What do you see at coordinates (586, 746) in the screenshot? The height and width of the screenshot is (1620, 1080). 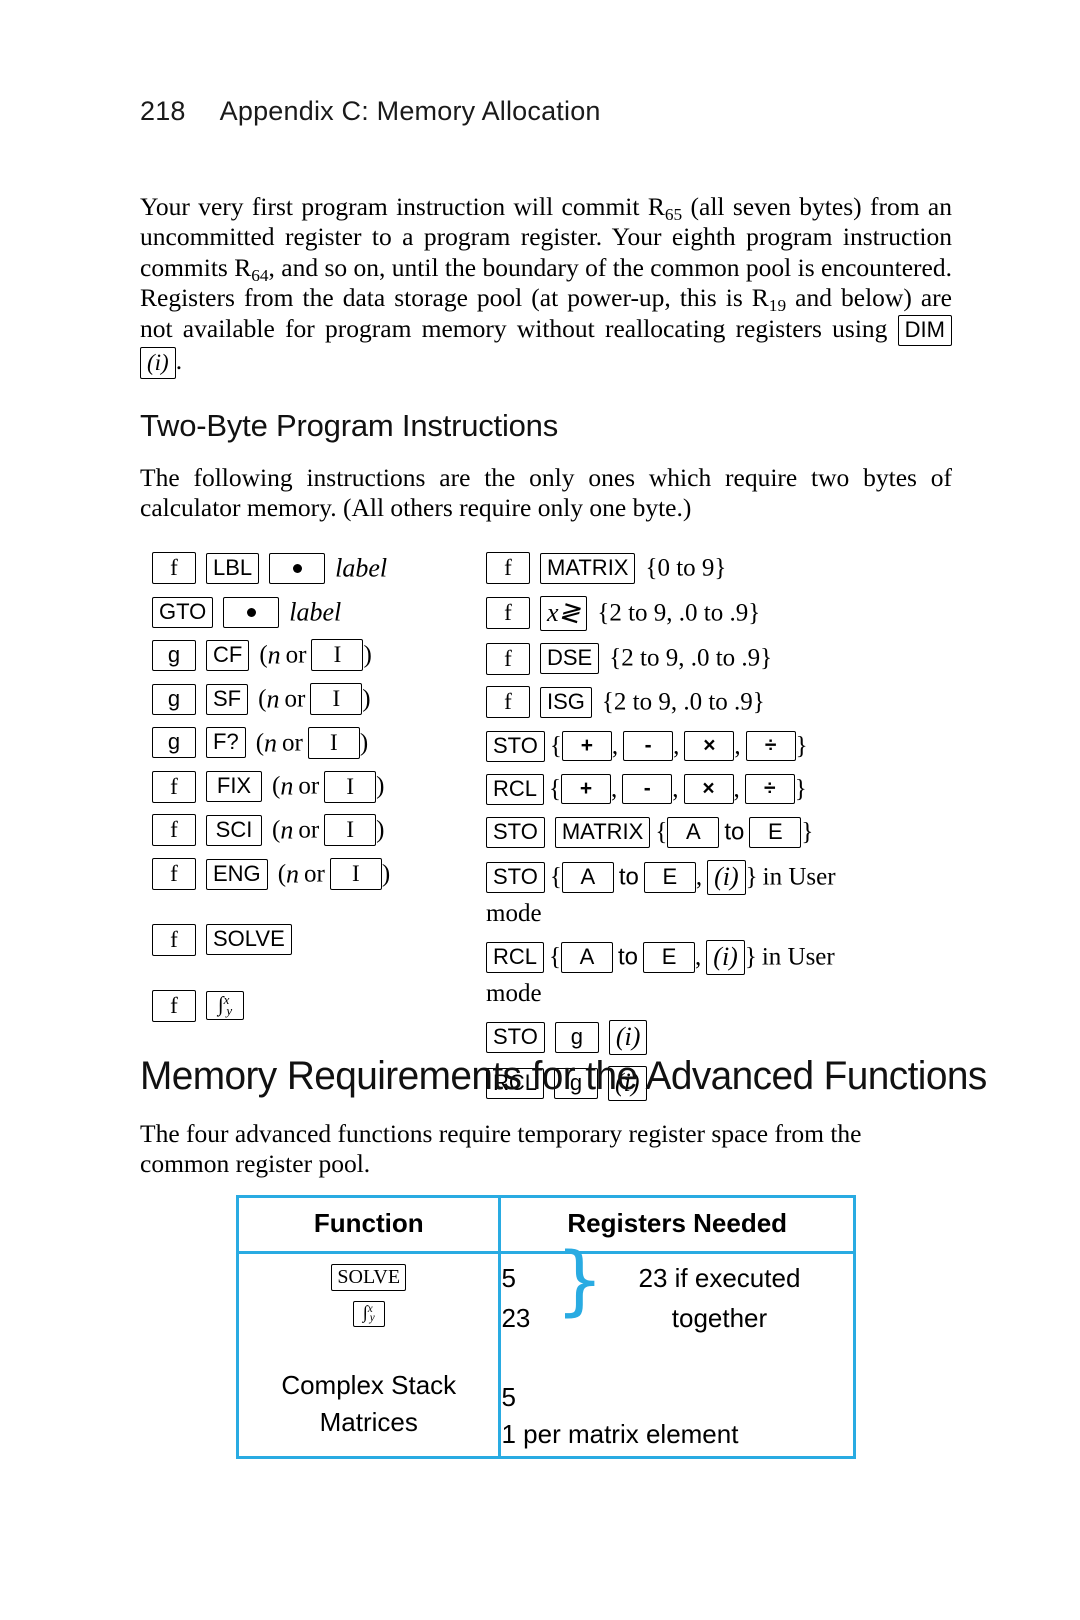 I see `key-plus: +` at bounding box center [586, 746].